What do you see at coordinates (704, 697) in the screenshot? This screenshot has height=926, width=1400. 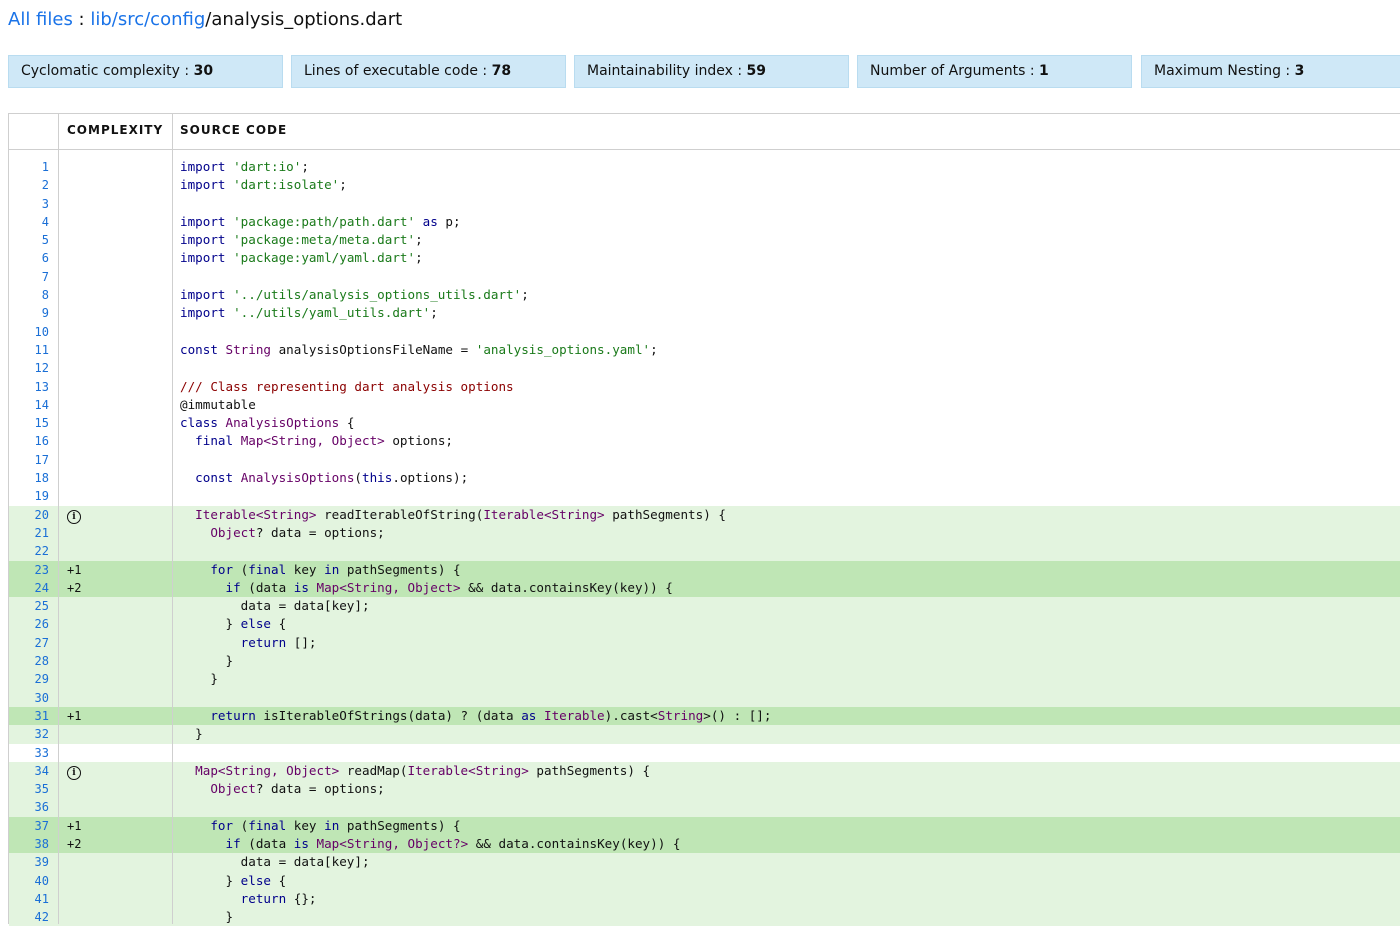 I see `code-line-row: 30` at bounding box center [704, 697].